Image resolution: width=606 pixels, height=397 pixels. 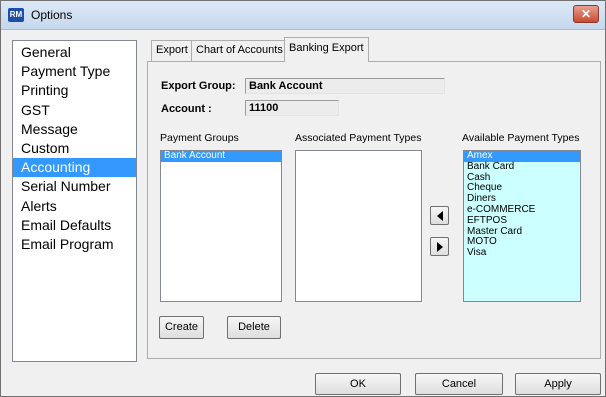 I want to click on export-group-field: Bank Account, so click(x=345, y=86).